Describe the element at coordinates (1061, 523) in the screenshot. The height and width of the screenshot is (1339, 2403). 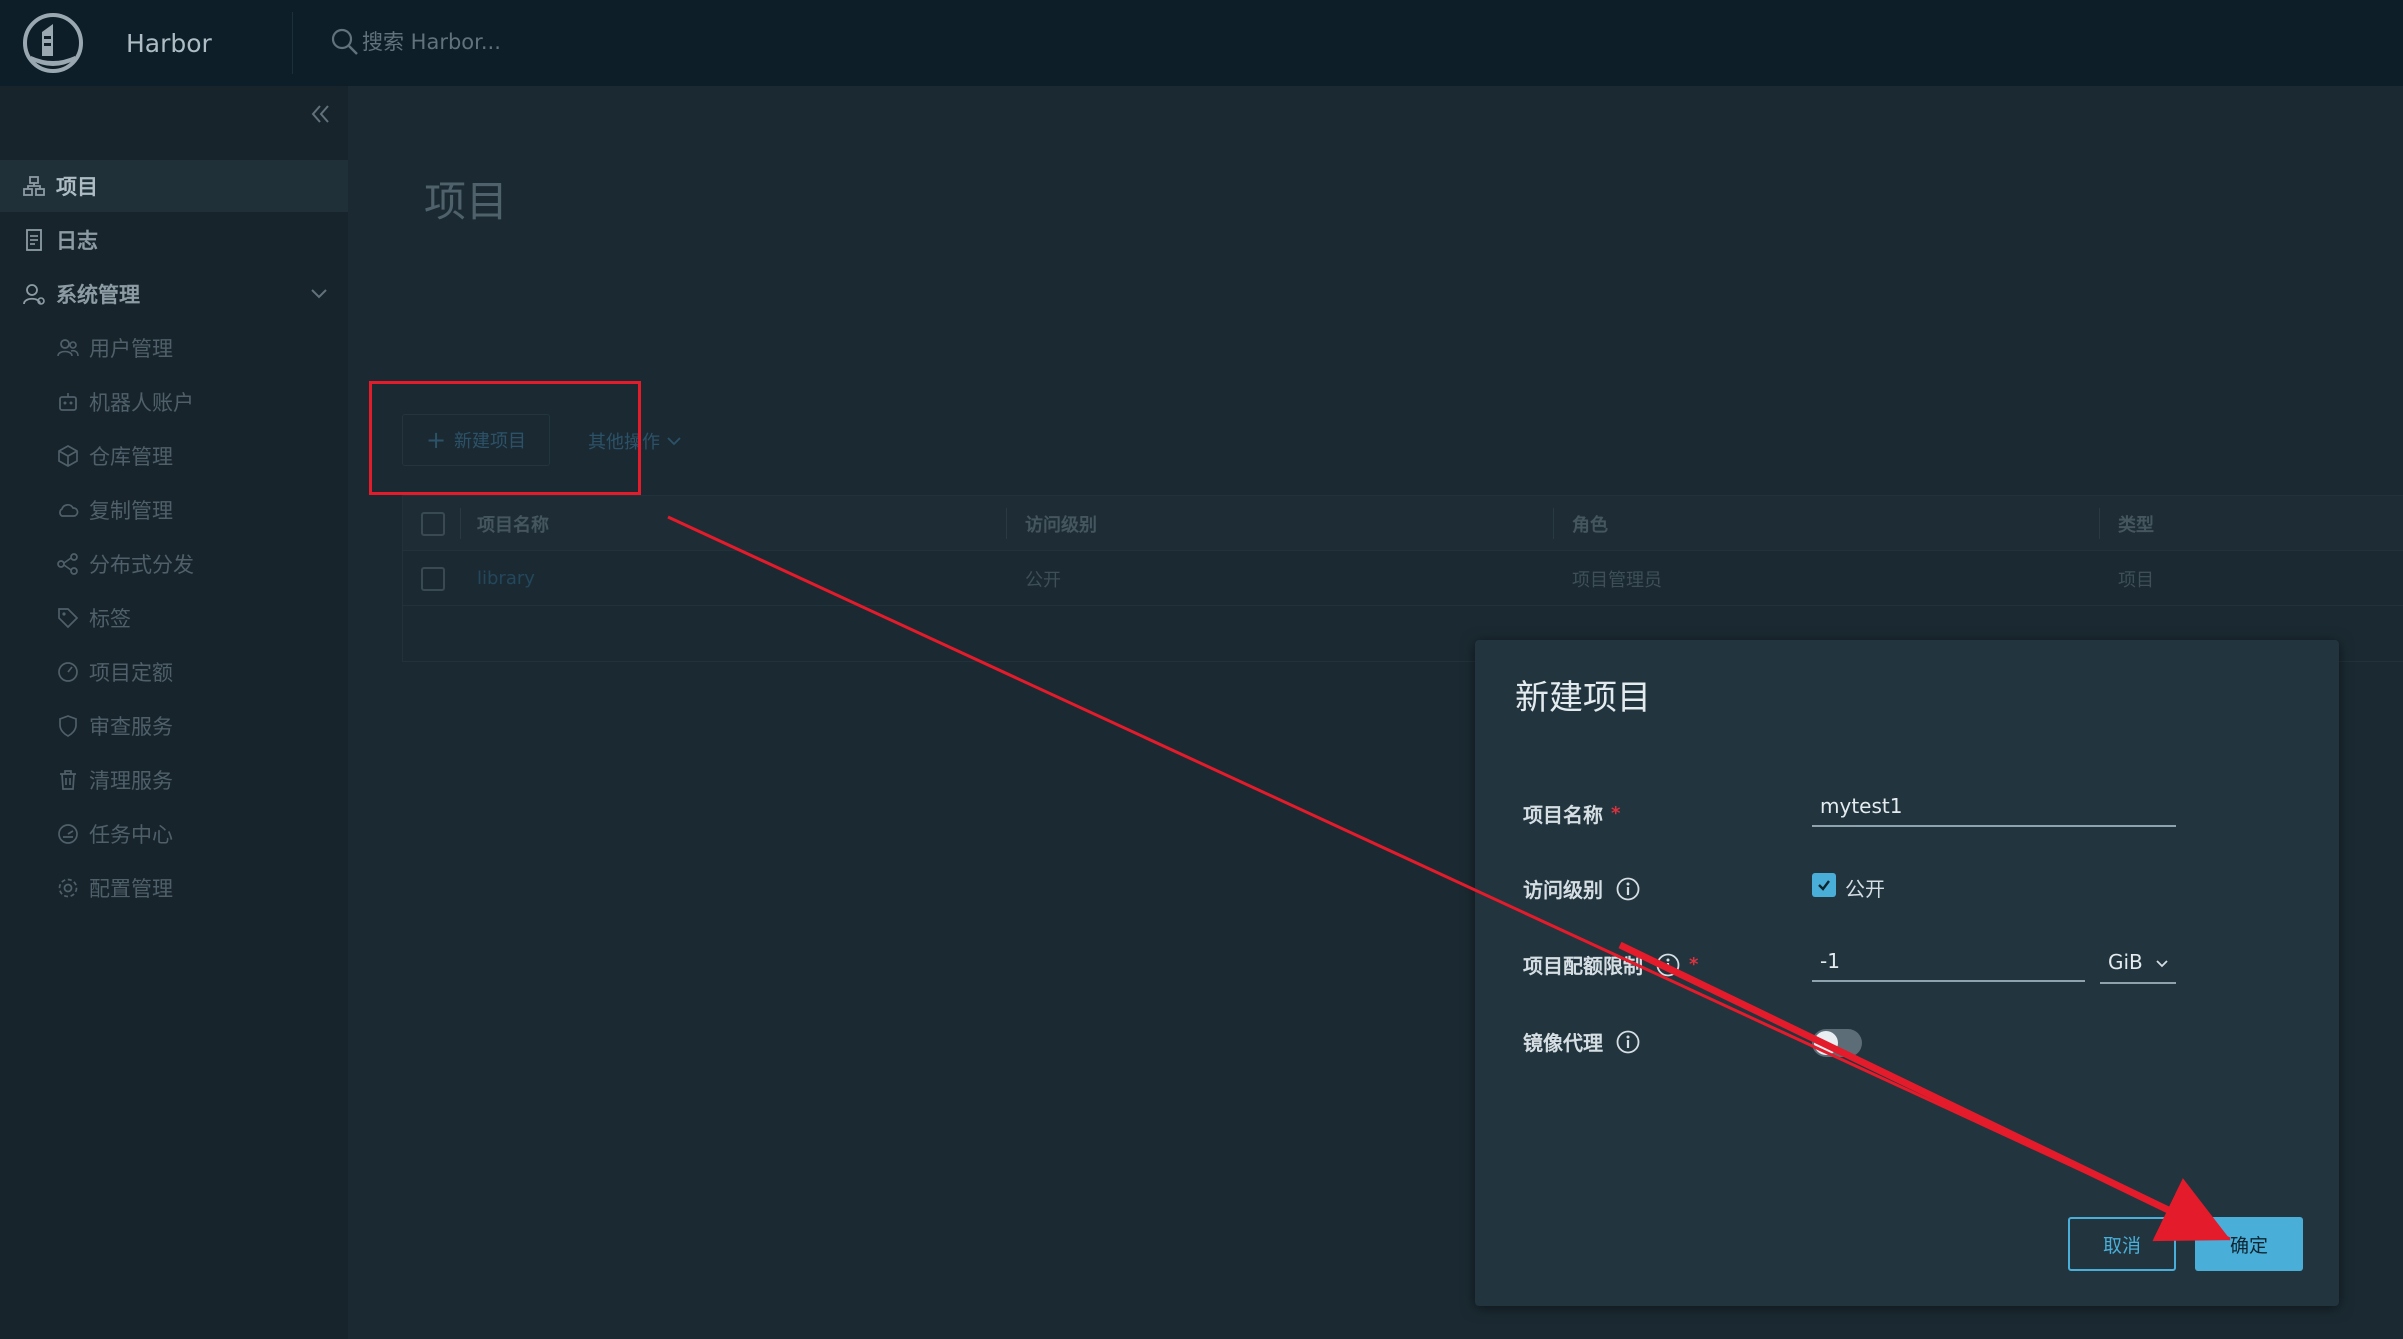
I see `column-header-access: 访问级别` at that location.